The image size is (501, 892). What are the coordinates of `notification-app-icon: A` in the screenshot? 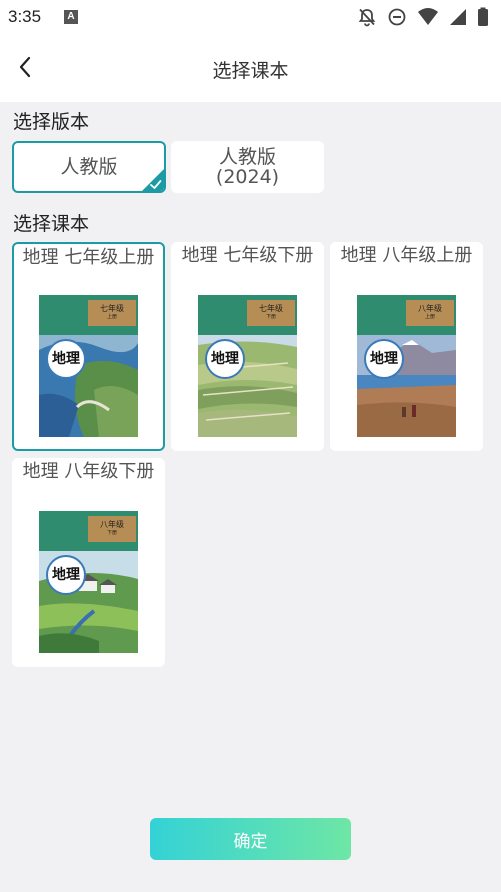 It's located at (71, 17).